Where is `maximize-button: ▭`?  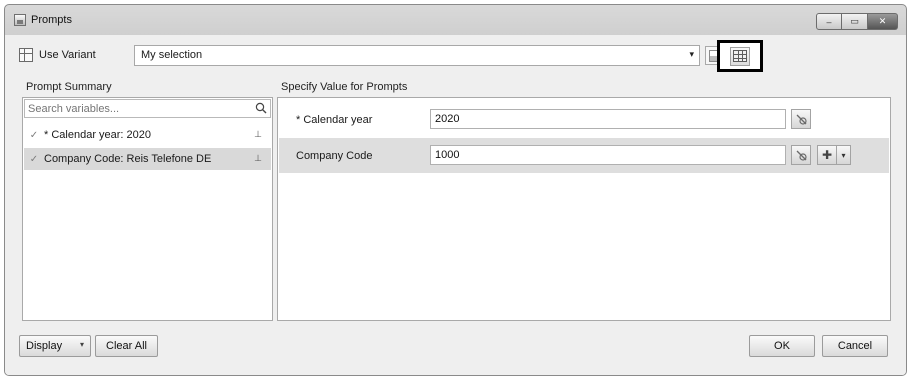 maximize-button: ▭ is located at coordinates (855, 21).